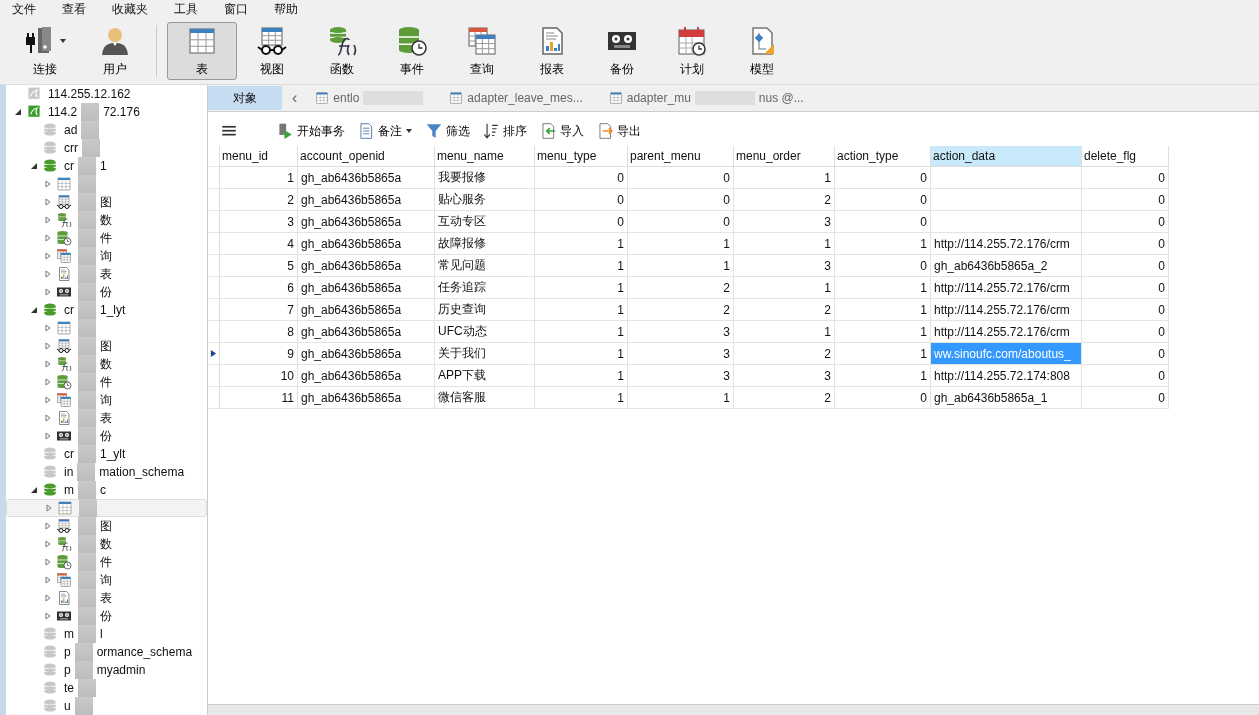 This screenshot has height=715, width=1259. I want to click on toolbar-button: 报表, so click(552, 51).